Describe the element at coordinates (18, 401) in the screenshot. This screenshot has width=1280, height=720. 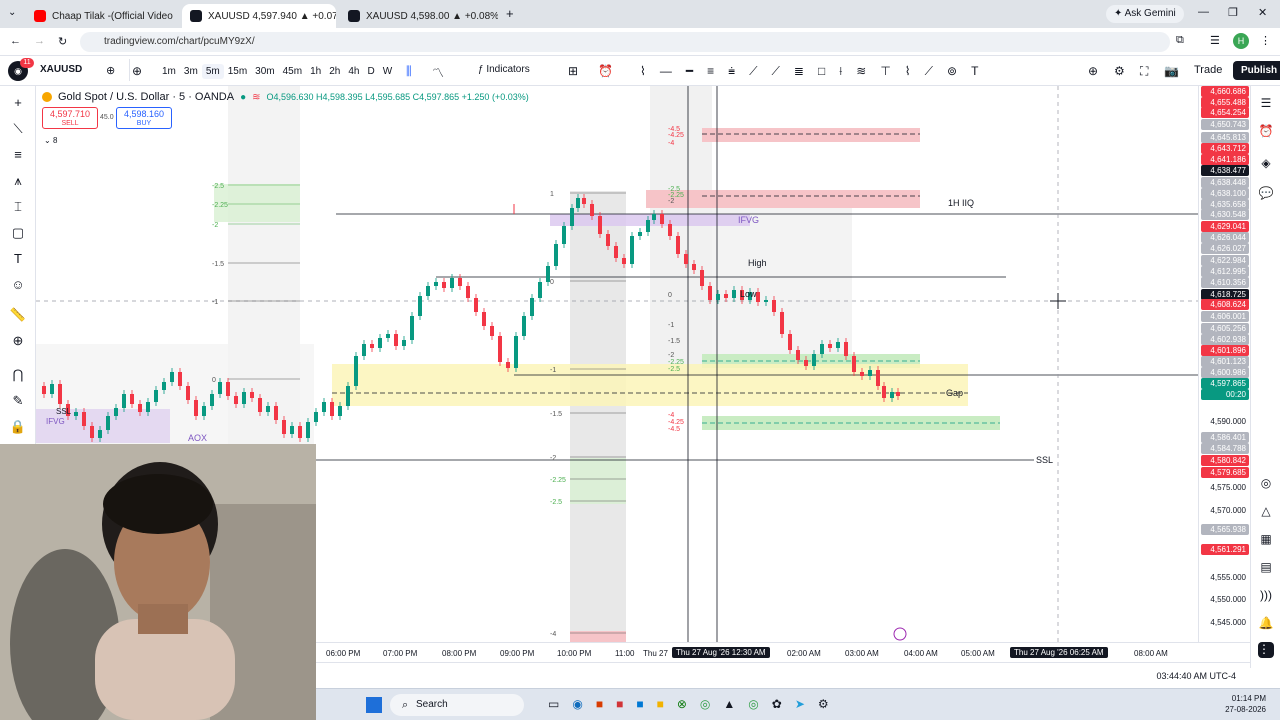
I see `stay-drawing-icon: ✎` at that location.